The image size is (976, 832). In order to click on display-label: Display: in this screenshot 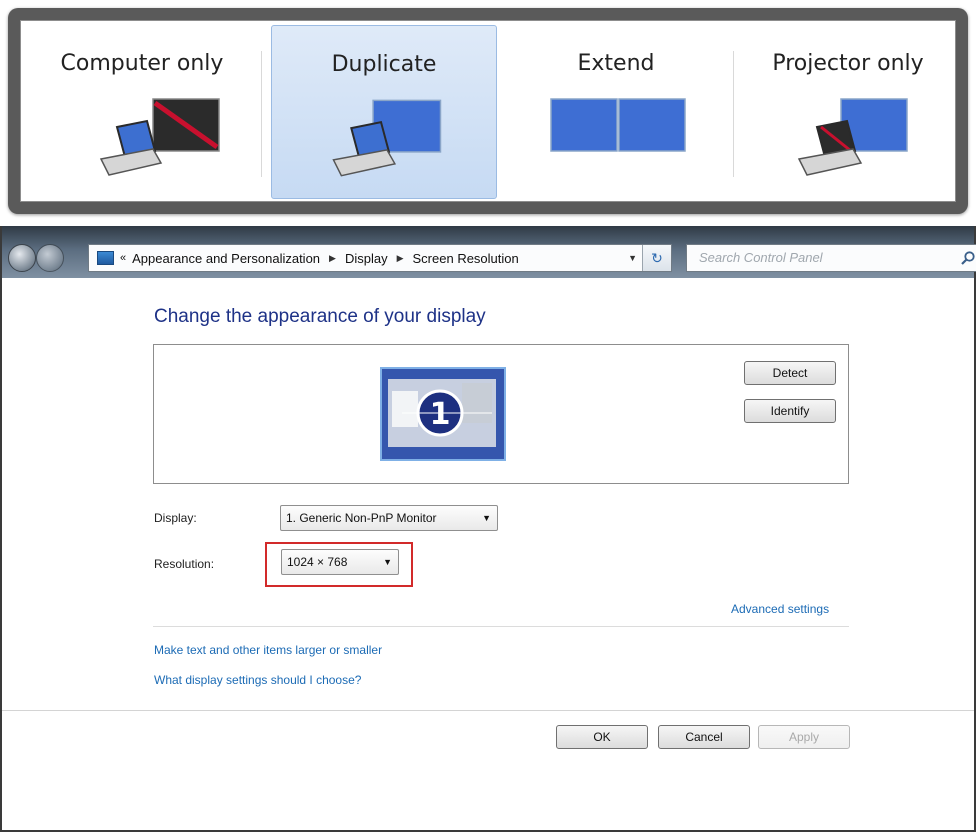, I will do `click(175, 518)`.